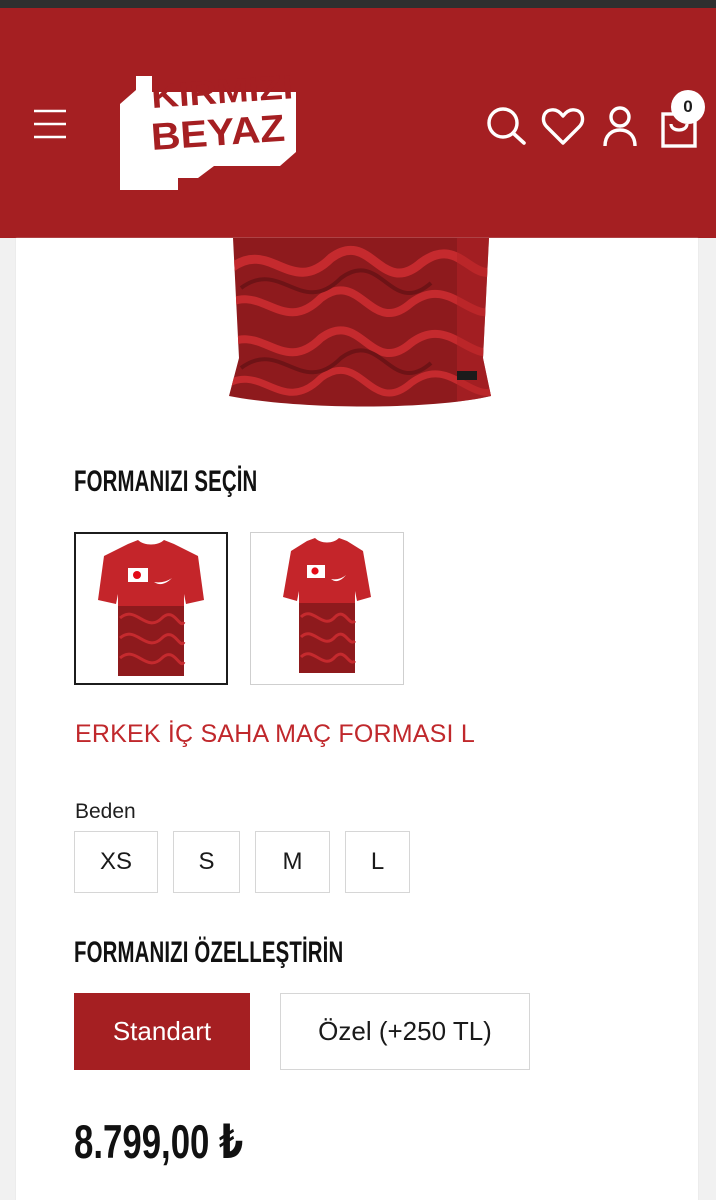 The image size is (716, 1200). I want to click on price-currency: ₺, so click(231, 1141).